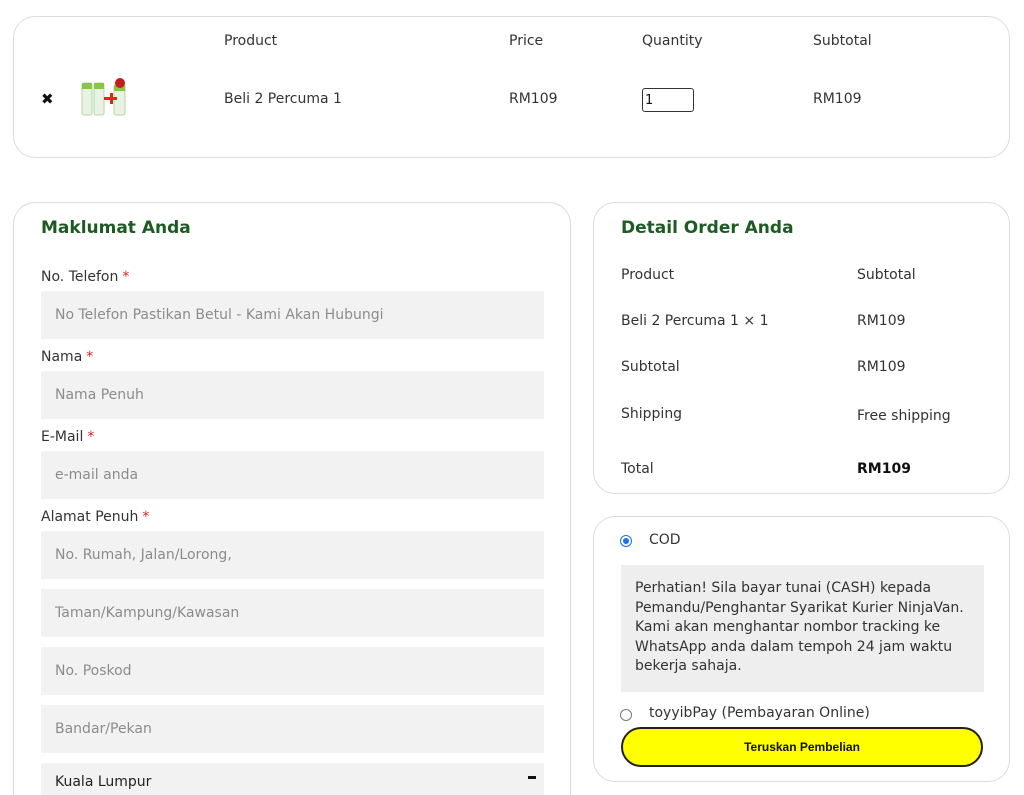  What do you see at coordinates (637, 469) in the screenshot?
I see `review-total-label: Total` at bounding box center [637, 469].